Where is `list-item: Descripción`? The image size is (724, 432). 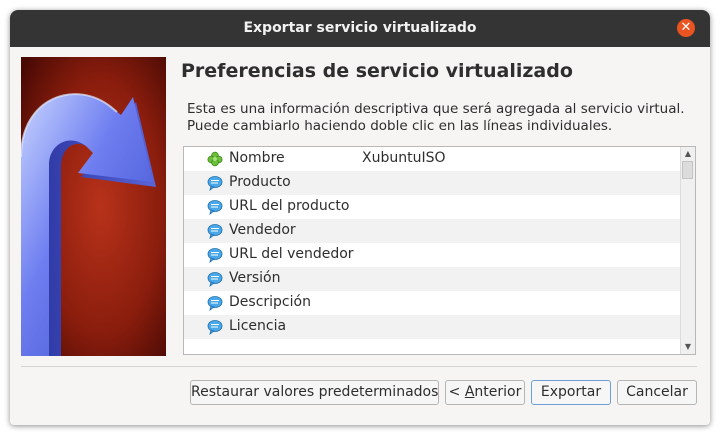
list-item: Descripción is located at coordinates (432, 303).